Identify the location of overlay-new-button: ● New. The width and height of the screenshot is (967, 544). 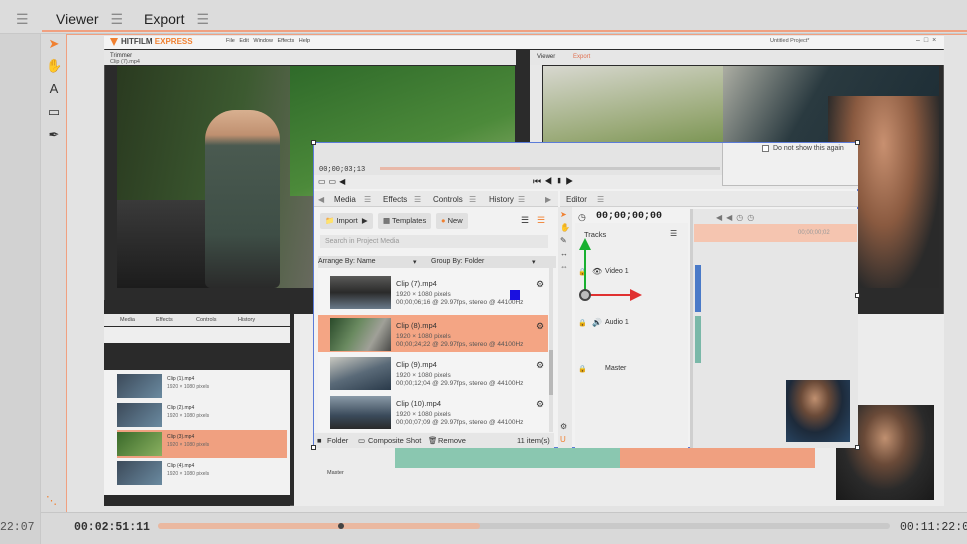
(452, 221).